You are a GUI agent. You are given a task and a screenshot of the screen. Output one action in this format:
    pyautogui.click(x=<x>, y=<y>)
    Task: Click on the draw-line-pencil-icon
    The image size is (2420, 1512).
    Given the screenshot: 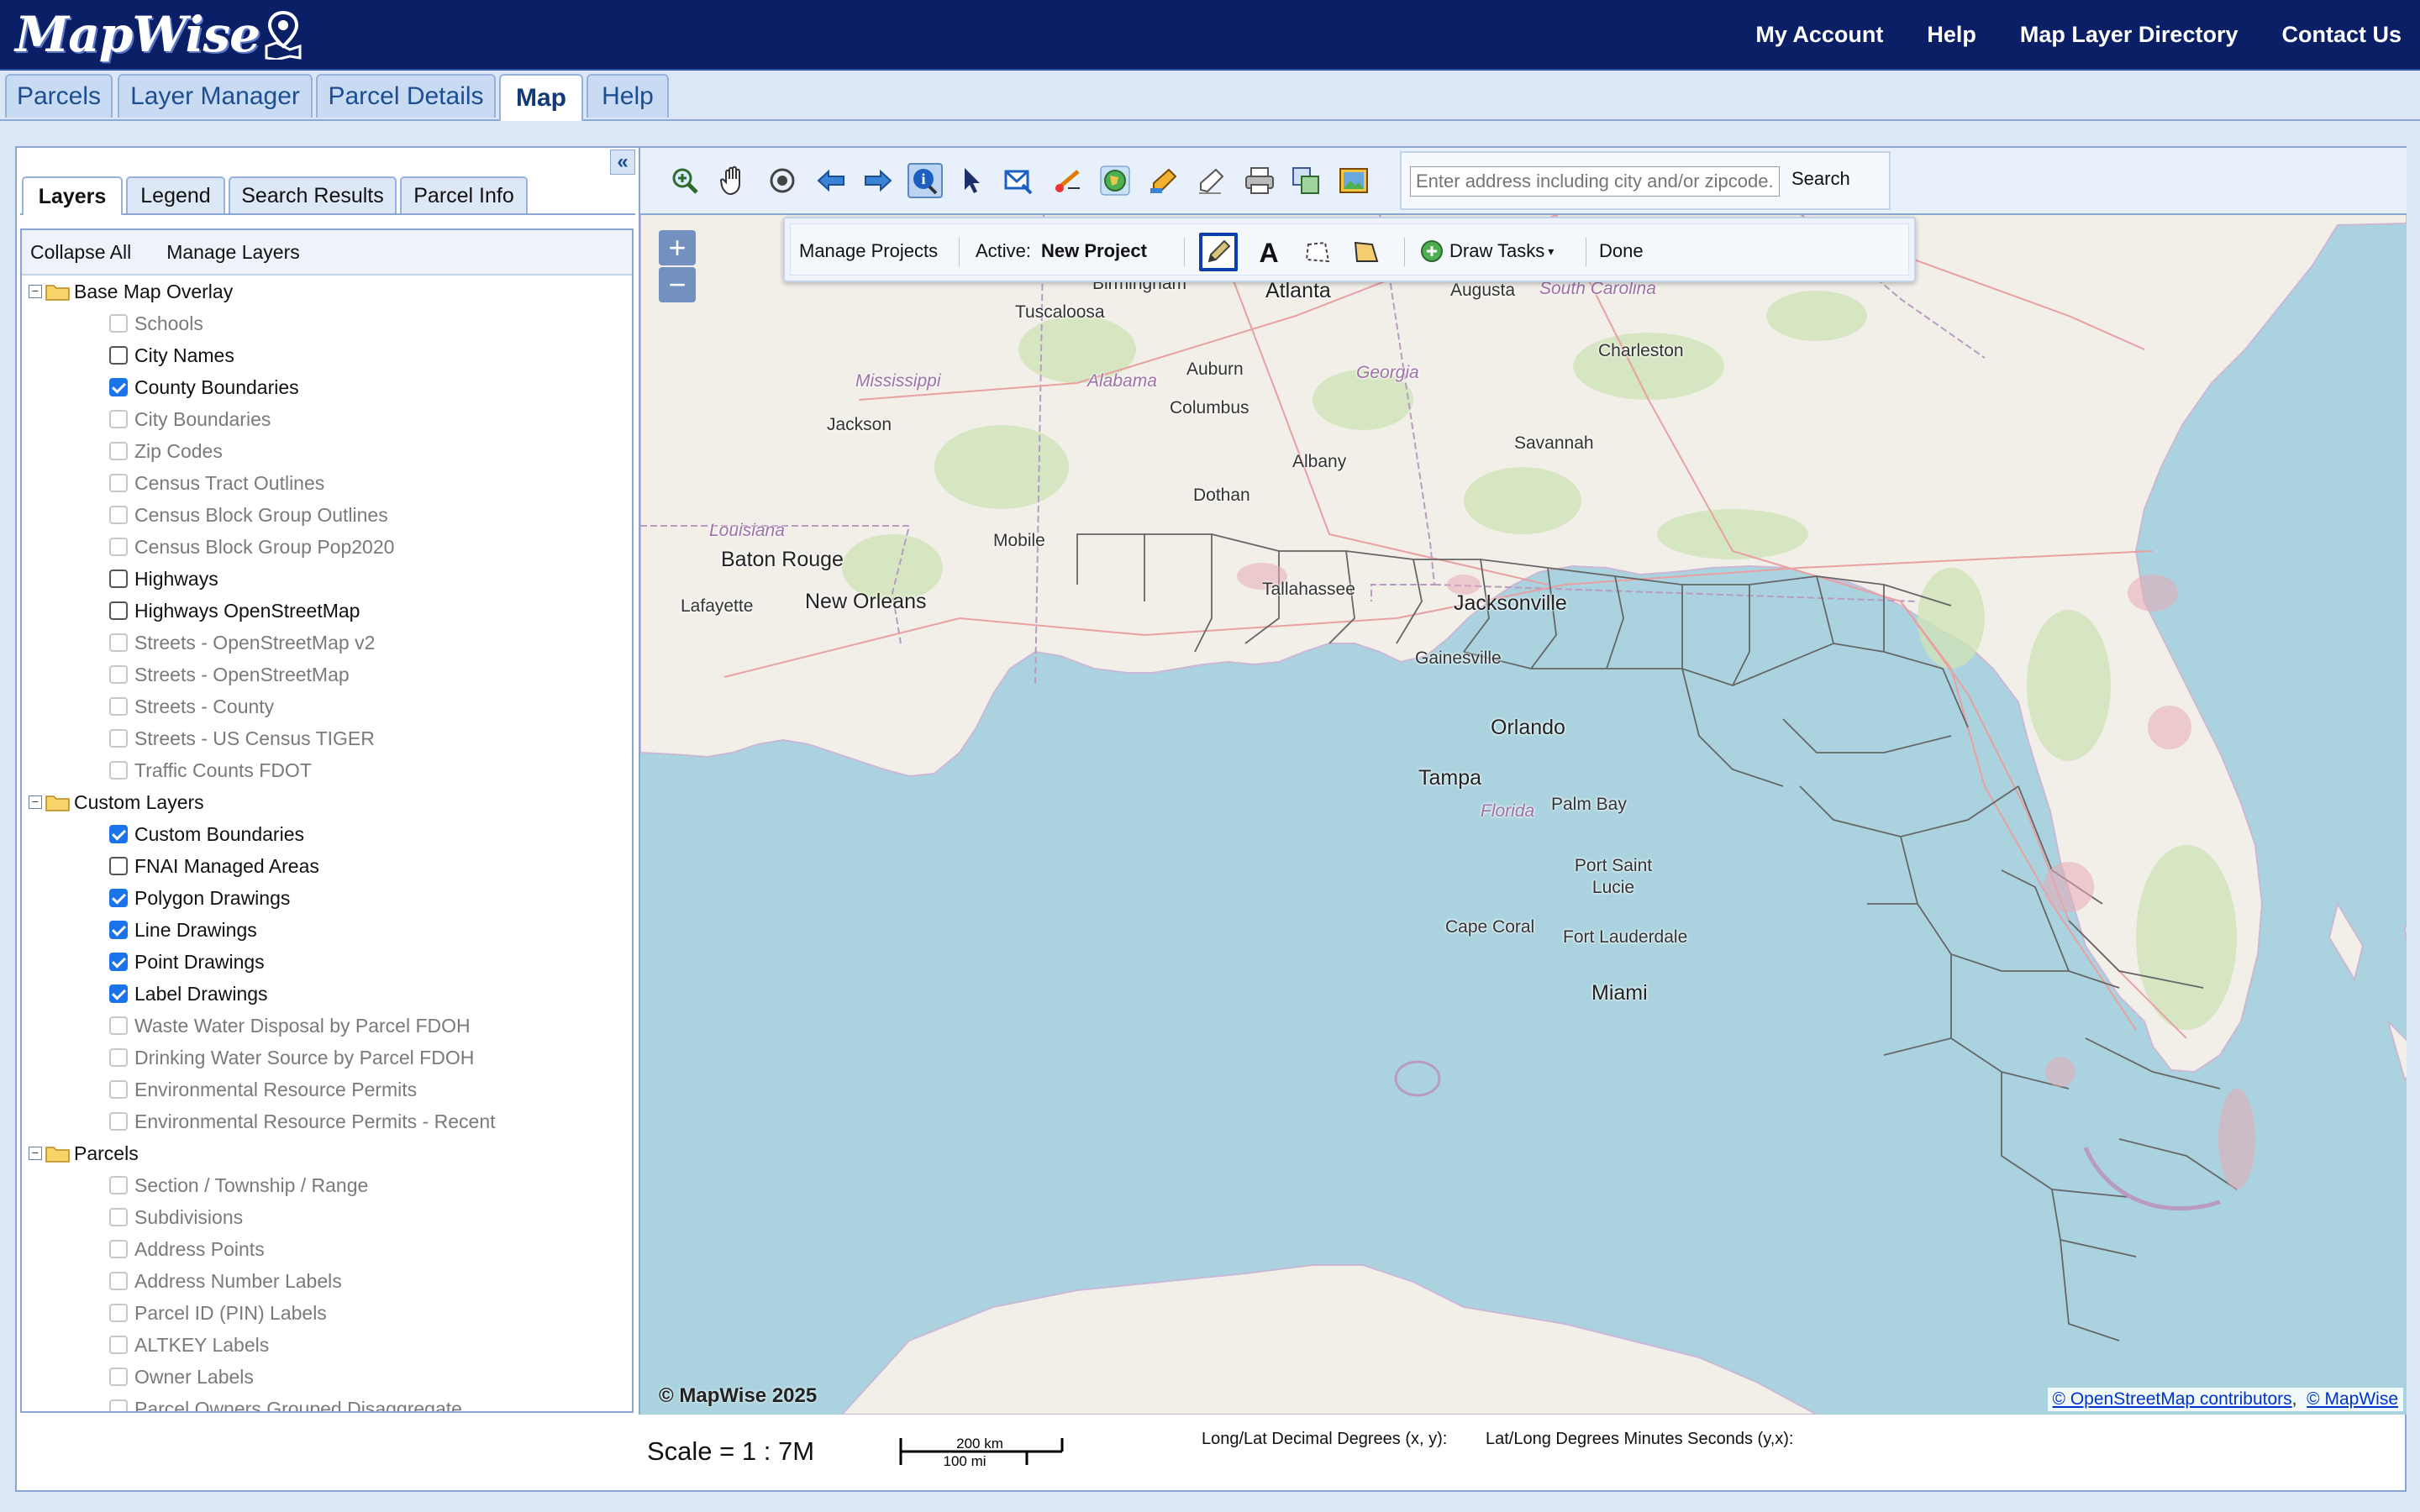 What is the action you would take?
    pyautogui.click(x=1218, y=252)
    